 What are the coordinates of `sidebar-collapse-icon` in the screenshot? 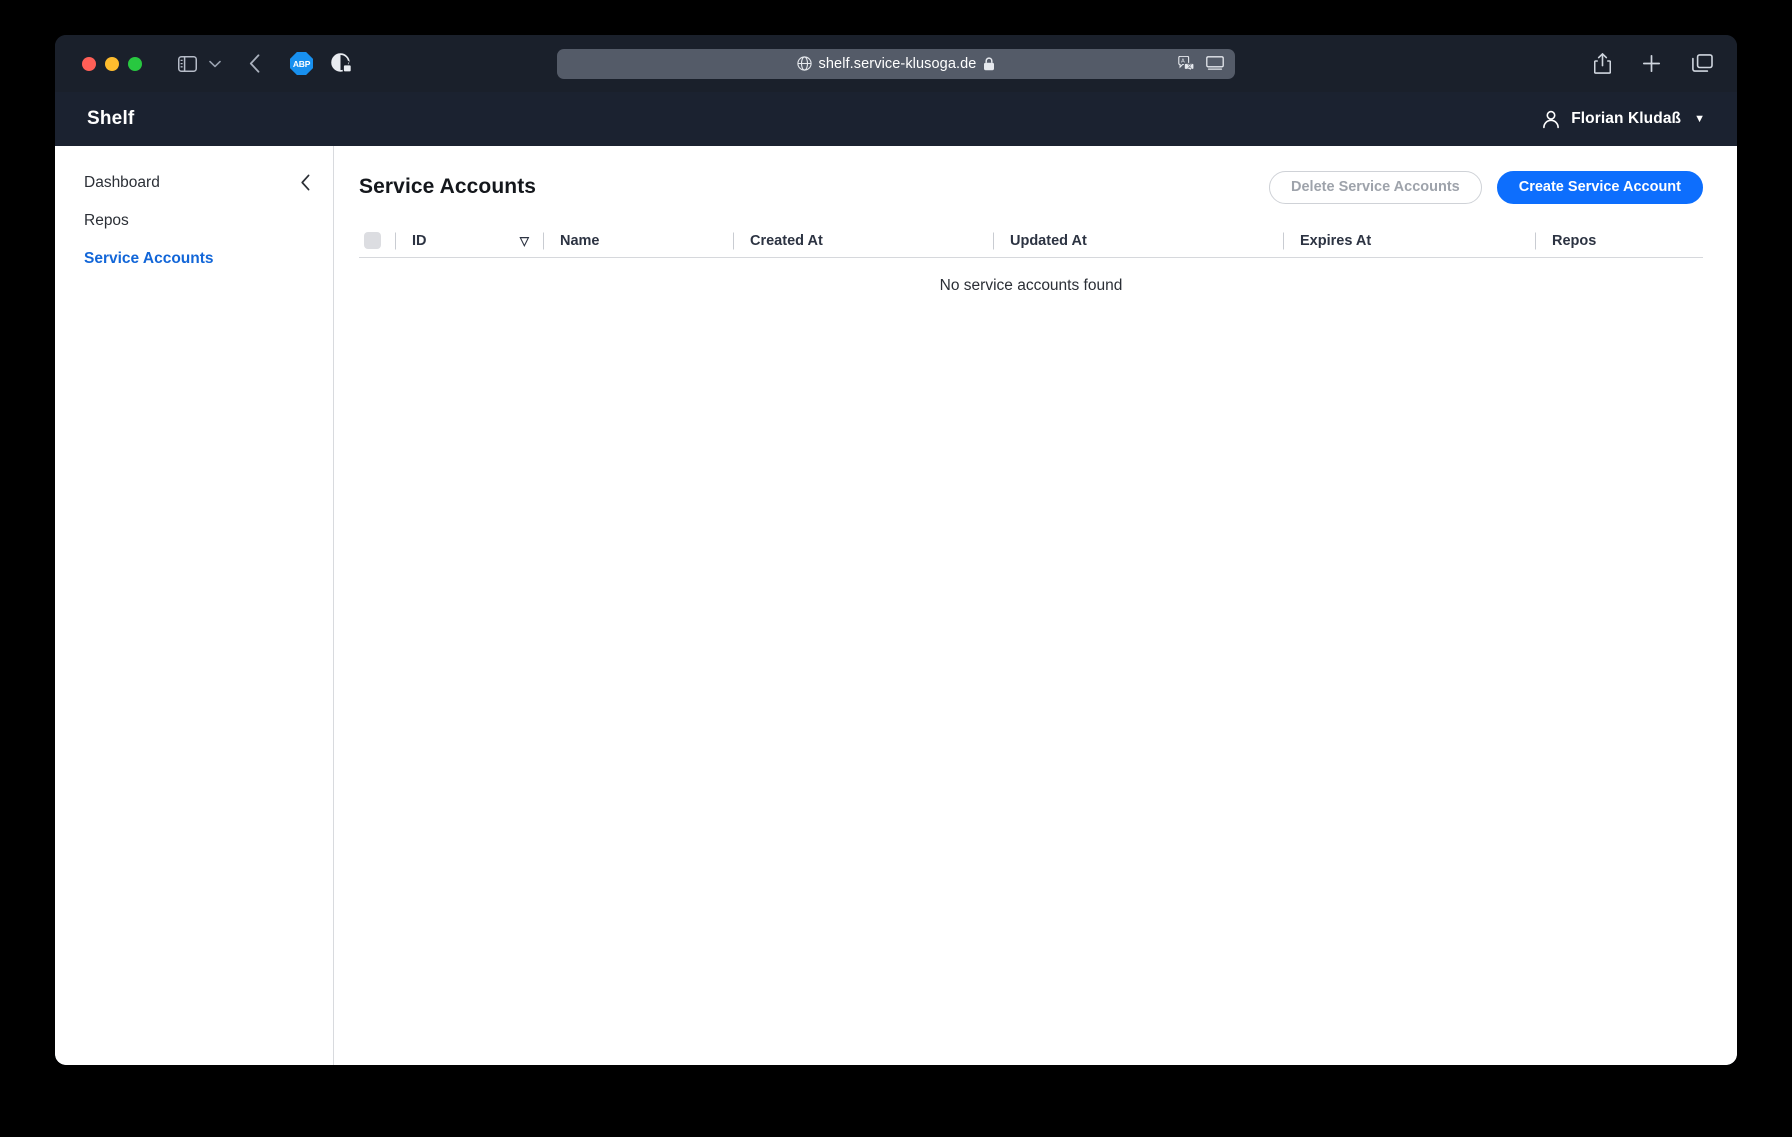 It's located at (305, 182).